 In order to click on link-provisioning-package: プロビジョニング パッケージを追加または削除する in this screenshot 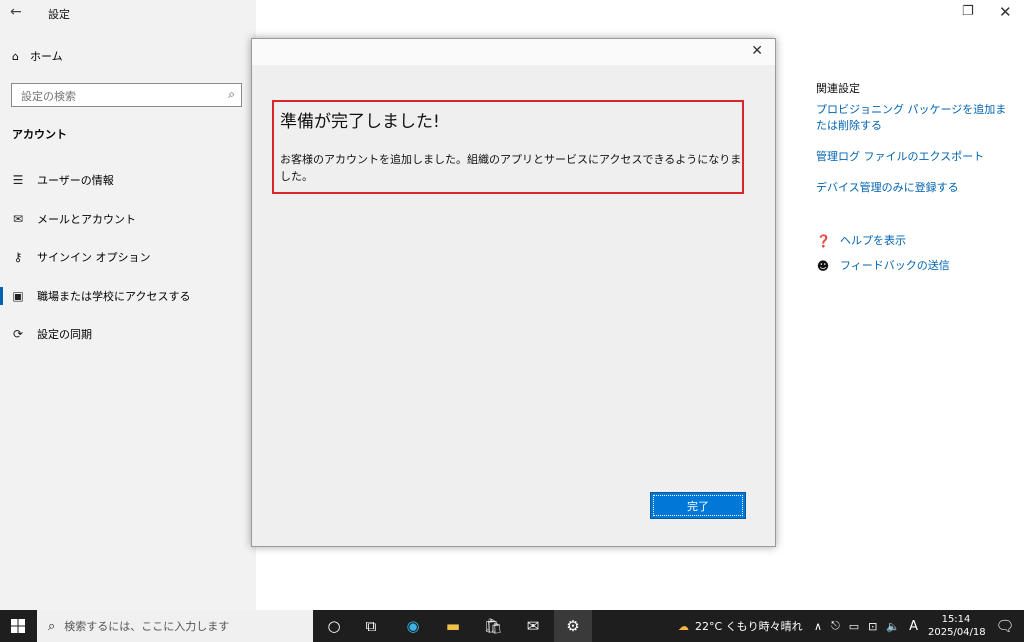, I will do `click(916, 118)`.